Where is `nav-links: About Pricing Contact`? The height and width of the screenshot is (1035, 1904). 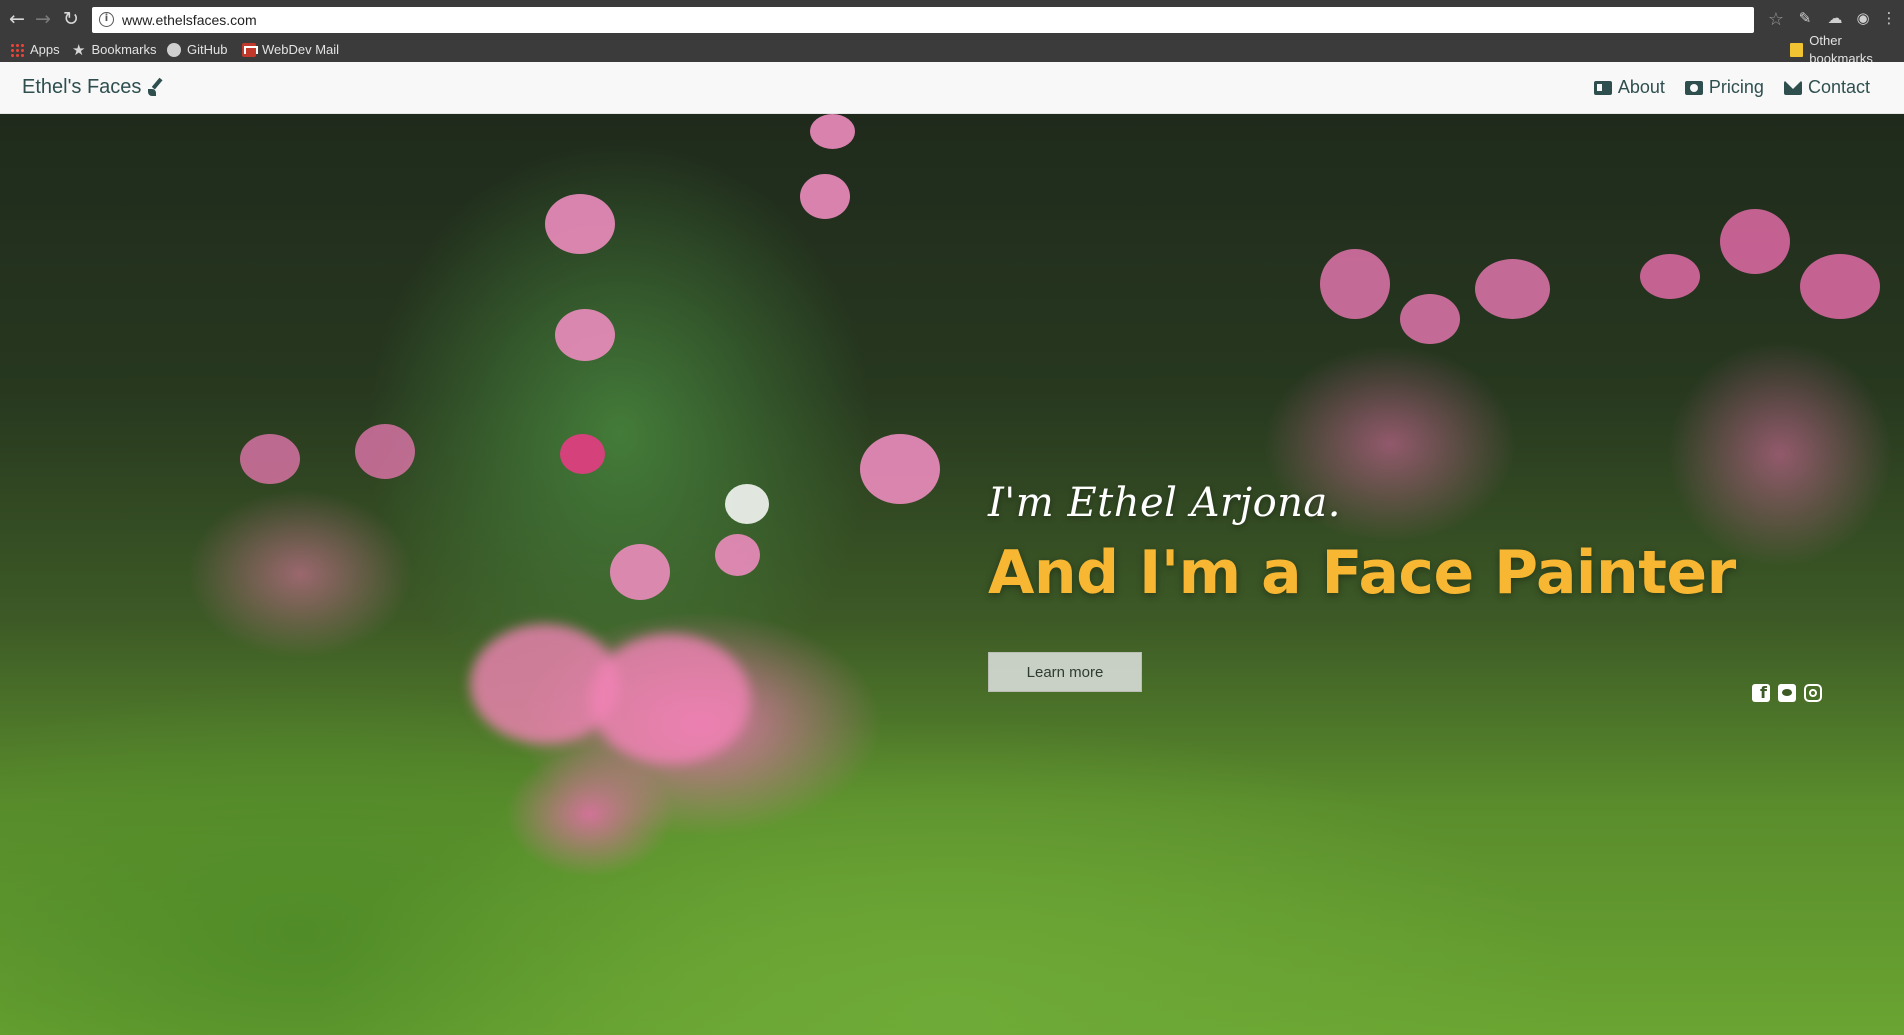 nav-links: About Pricing Contact is located at coordinates (1731, 87).